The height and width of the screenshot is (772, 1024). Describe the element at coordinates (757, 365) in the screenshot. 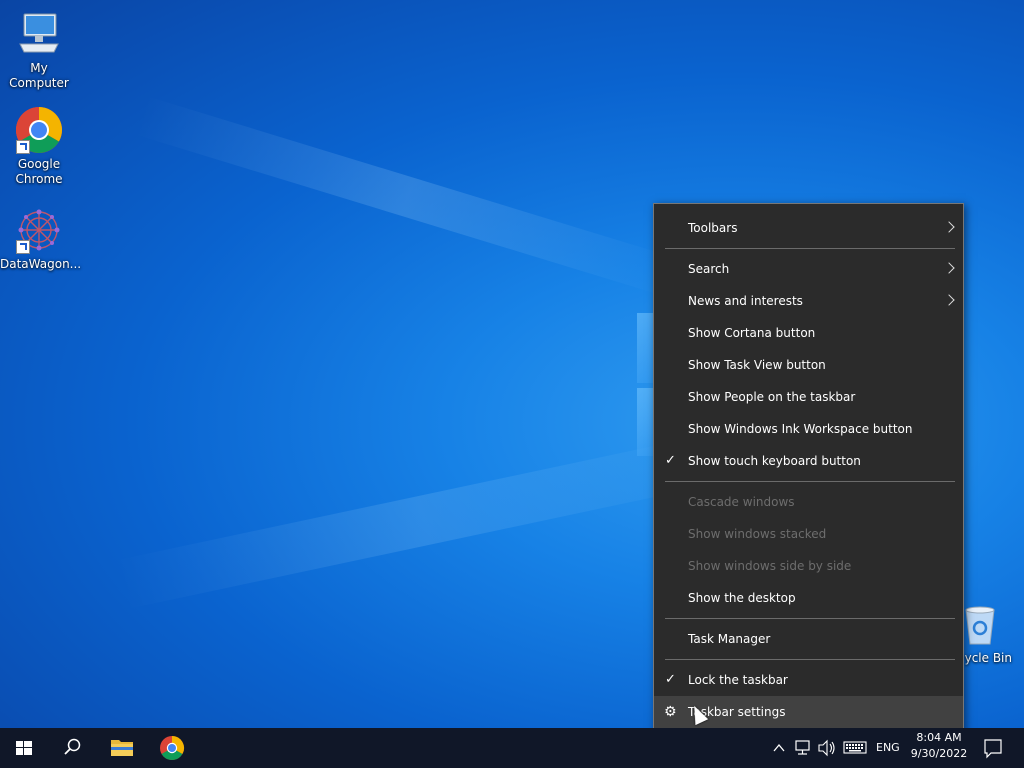

I see `menu-item-label: Show Task View button` at that location.